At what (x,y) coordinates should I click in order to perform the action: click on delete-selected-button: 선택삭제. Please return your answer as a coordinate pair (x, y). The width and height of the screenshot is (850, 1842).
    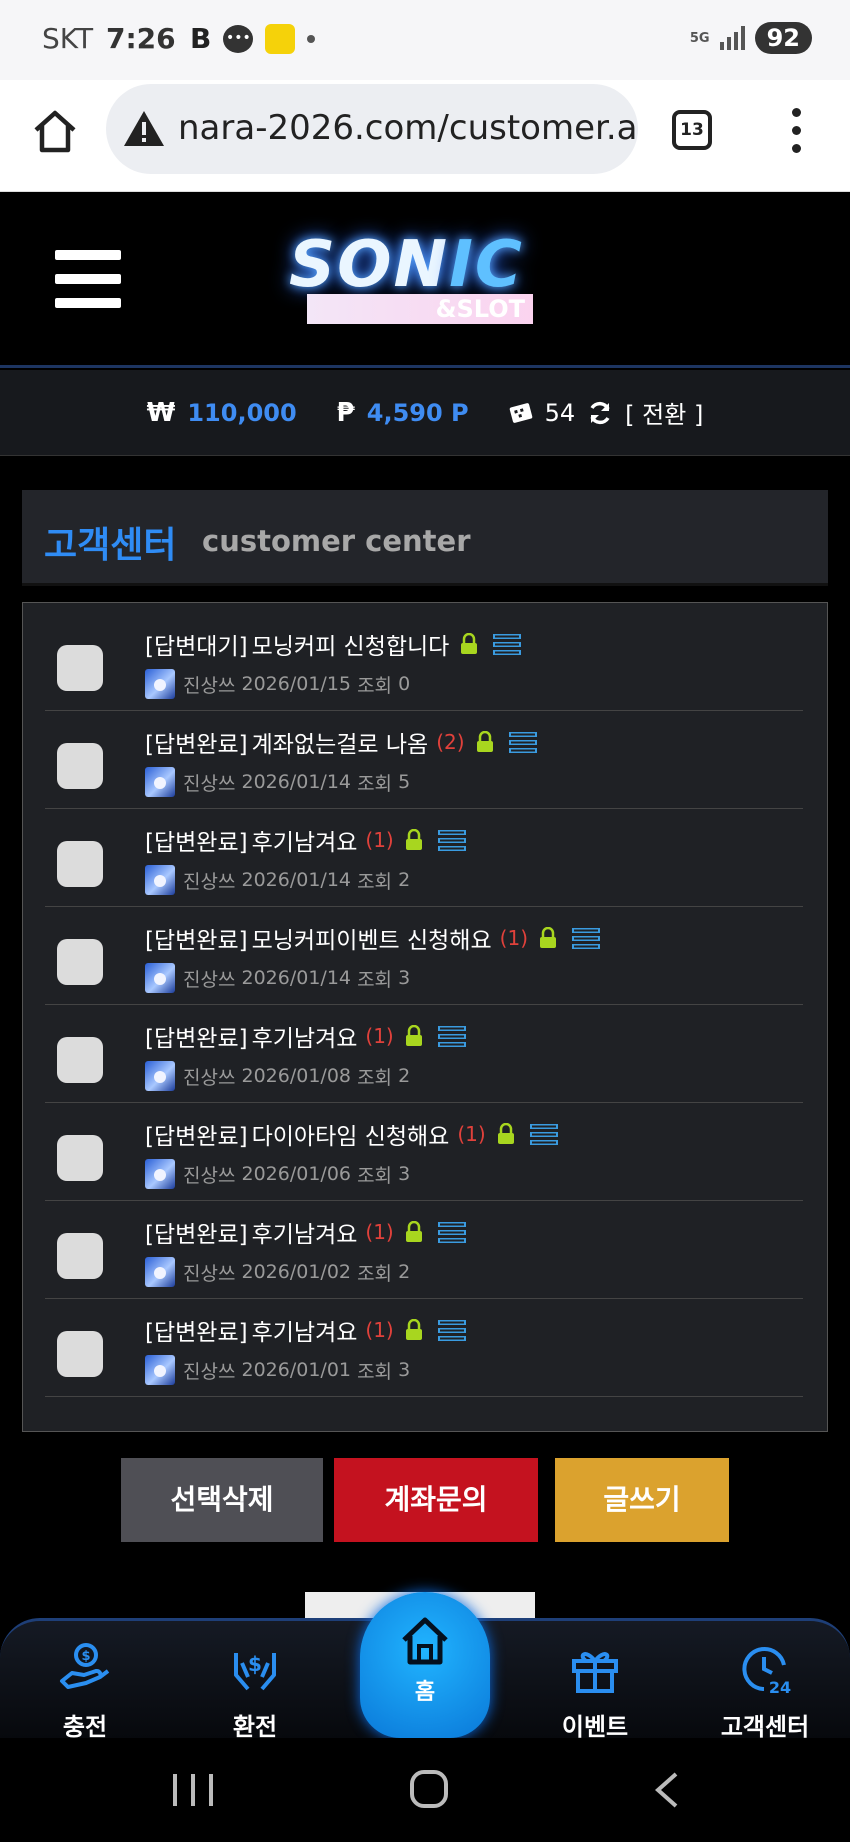
    Looking at the image, I should click on (222, 1500).